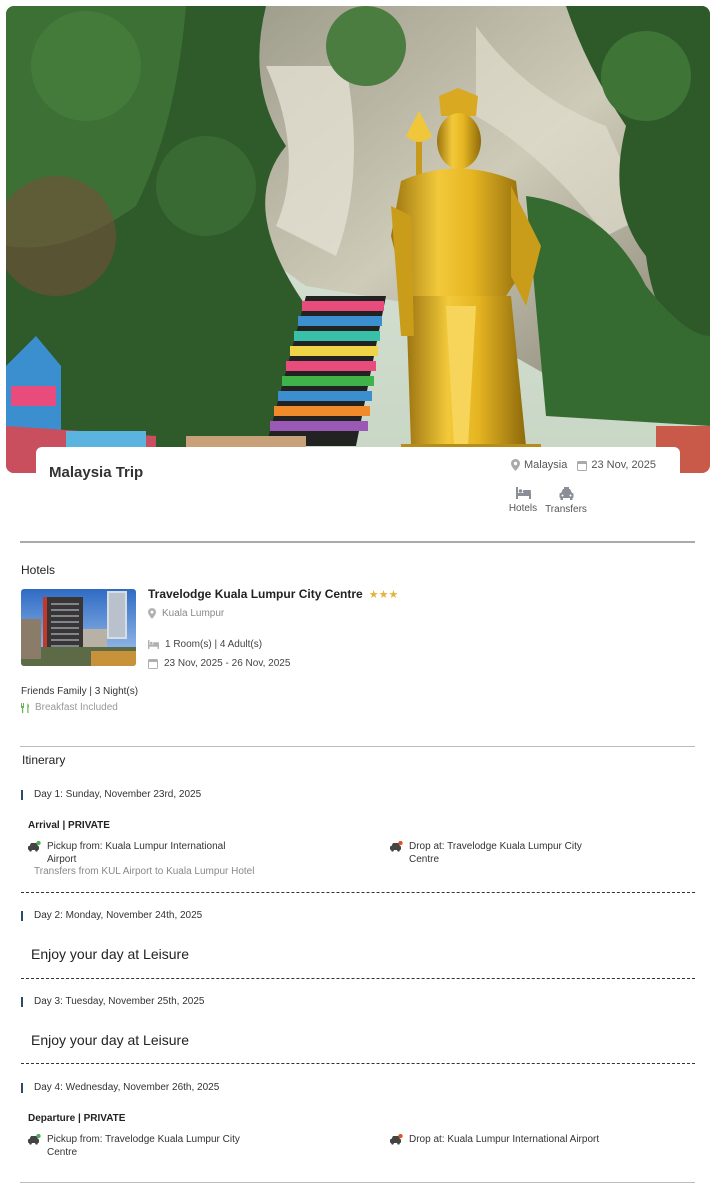 The image size is (720, 1204). I want to click on trip-date: 23 Nov, 2025, so click(616, 465).